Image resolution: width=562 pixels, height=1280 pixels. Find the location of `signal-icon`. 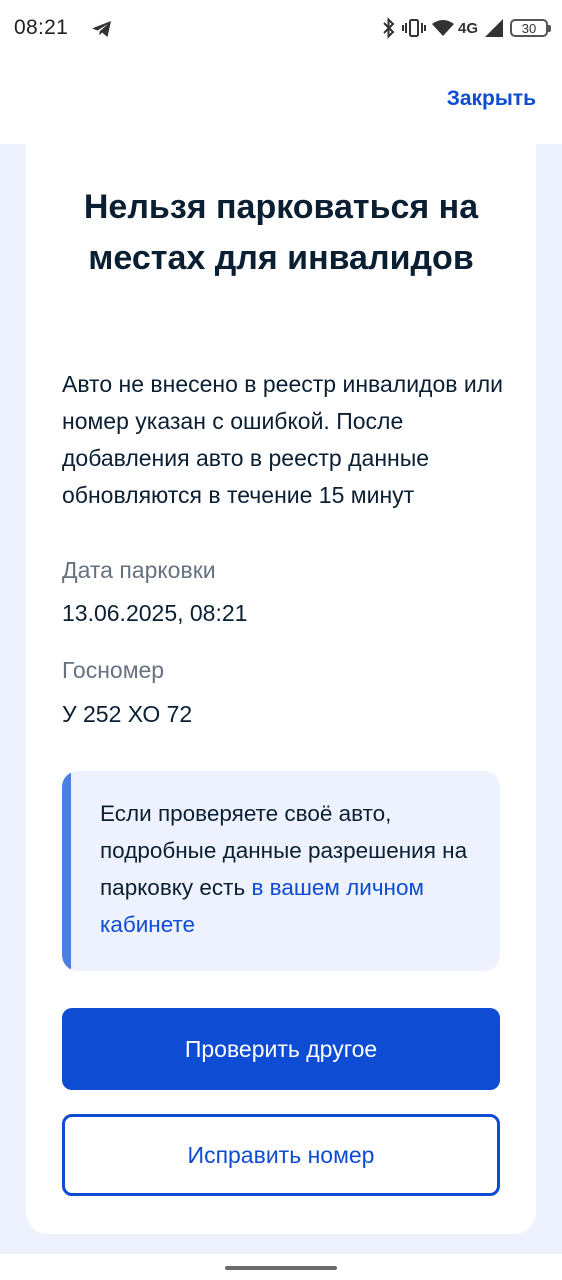

signal-icon is located at coordinates (494, 28).